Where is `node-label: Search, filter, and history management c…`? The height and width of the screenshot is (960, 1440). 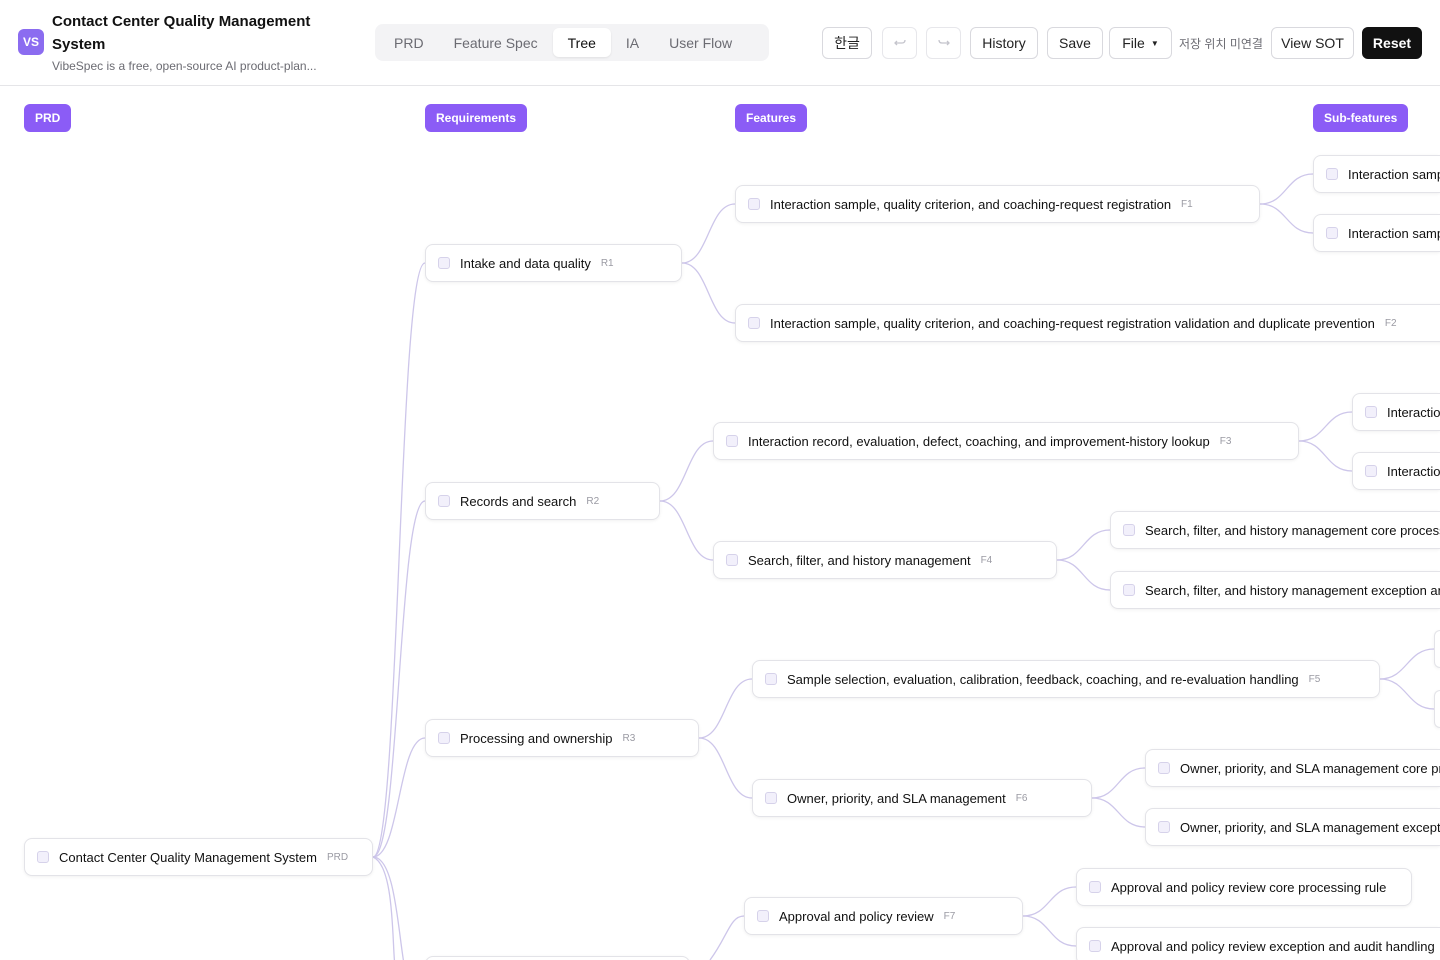
node-label: Search, filter, and history management c… is located at coordinates (1292, 530).